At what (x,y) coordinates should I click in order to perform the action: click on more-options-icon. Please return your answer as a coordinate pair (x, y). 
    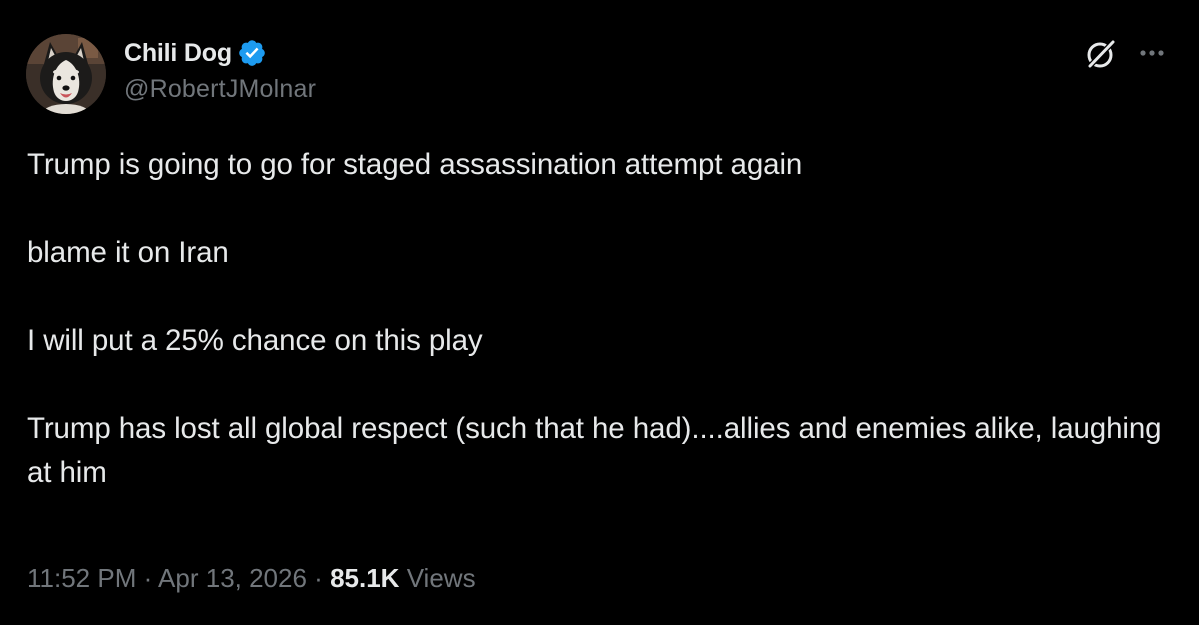
    Looking at the image, I should click on (1152, 53).